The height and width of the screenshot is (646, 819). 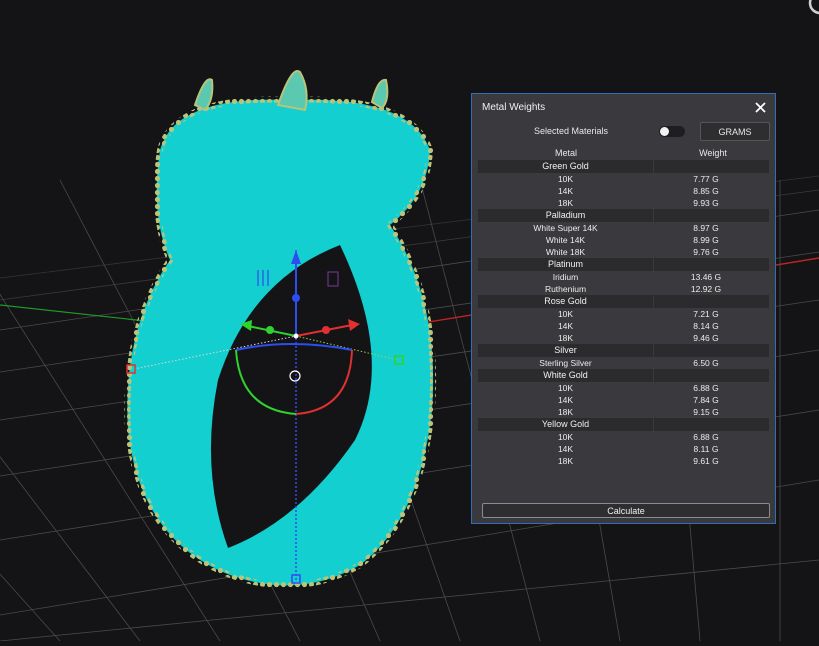 I want to click on group-row: Palladium, so click(x=623, y=215).